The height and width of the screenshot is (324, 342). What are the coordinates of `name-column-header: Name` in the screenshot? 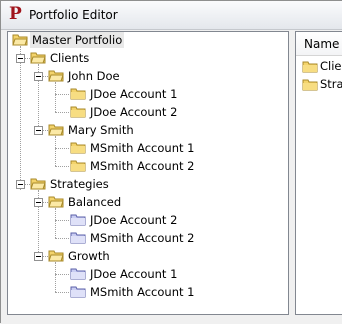 It's located at (319, 44).